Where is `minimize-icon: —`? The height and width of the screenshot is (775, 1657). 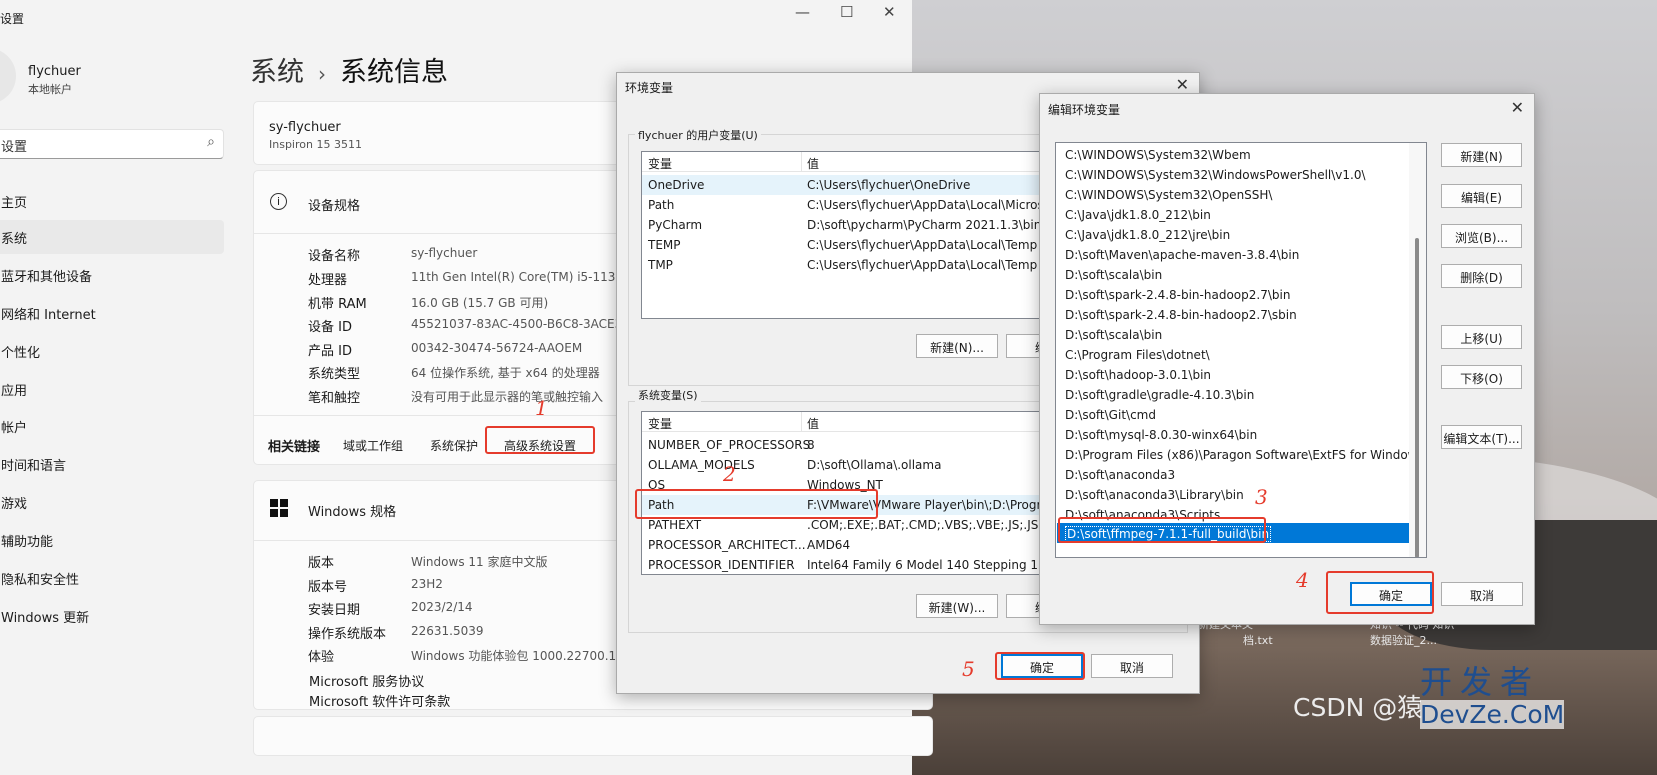
minimize-icon: — is located at coordinates (802, 12).